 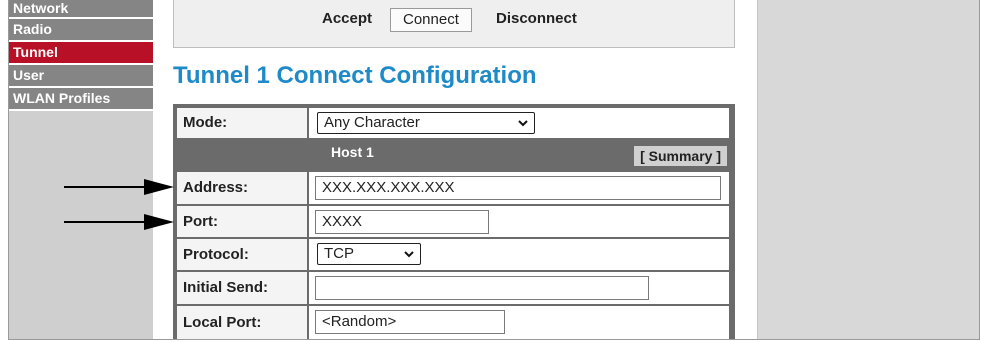 I want to click on protocol-select: TCP, so click(x=369, y=254).